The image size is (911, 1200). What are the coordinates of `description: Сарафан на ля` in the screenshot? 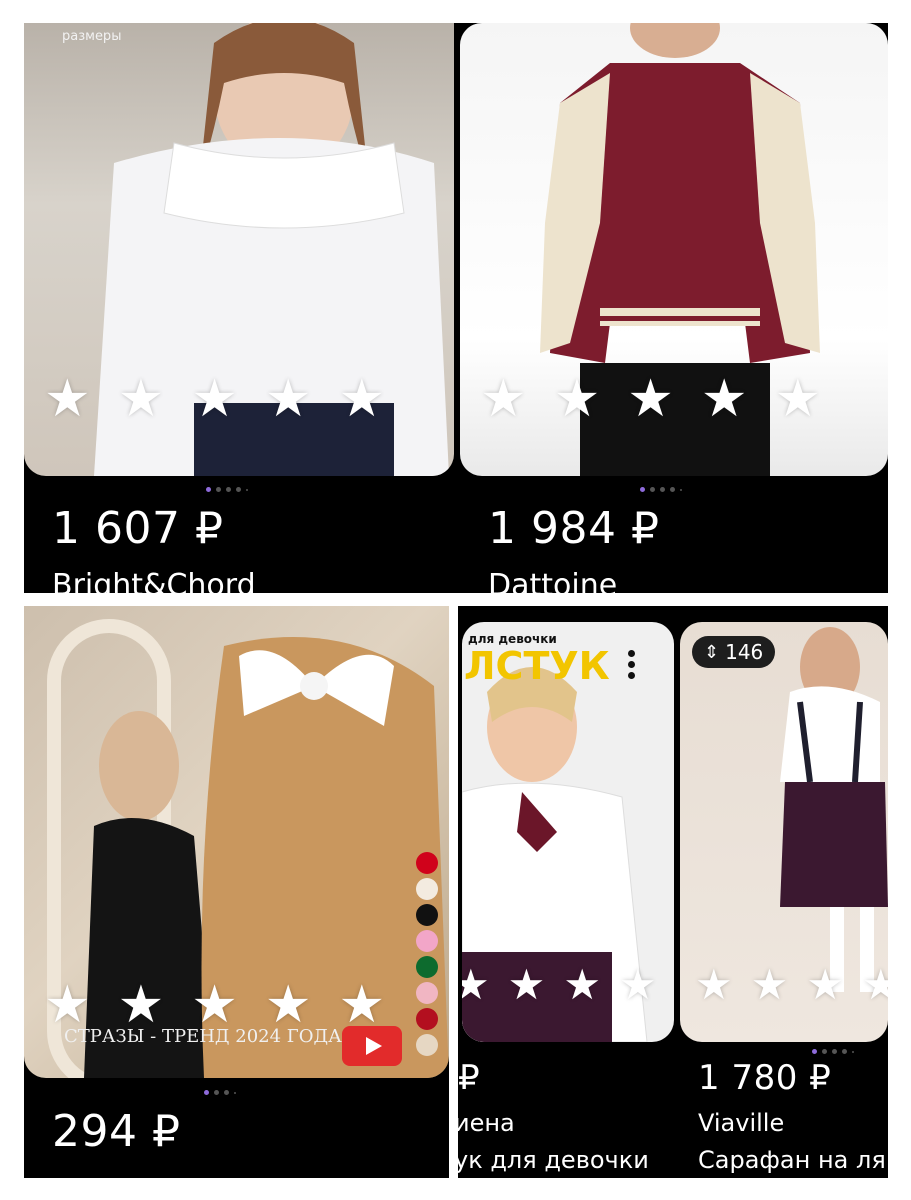 It's located at (792, 1160).